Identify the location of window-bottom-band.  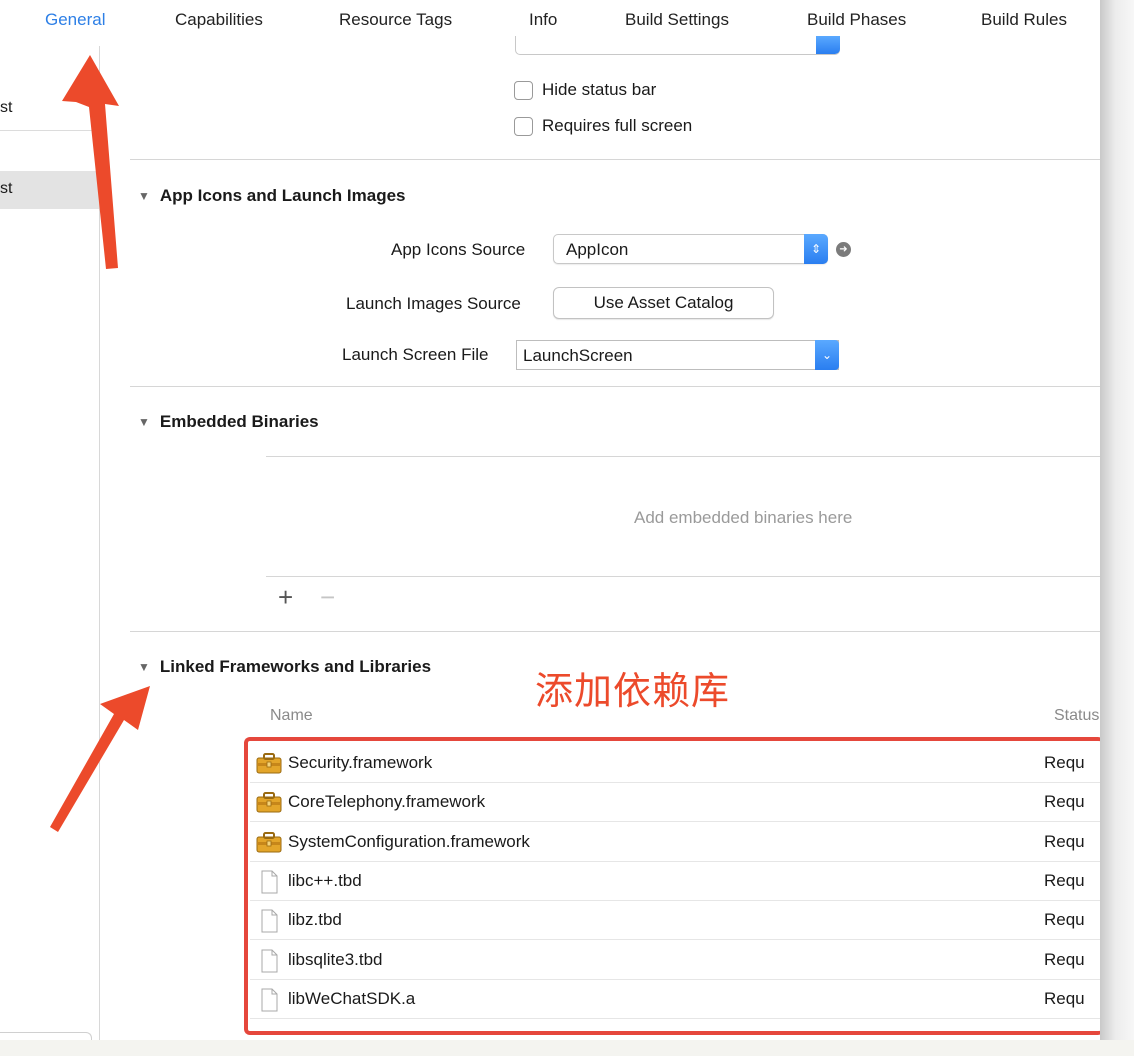
(567, 1048).